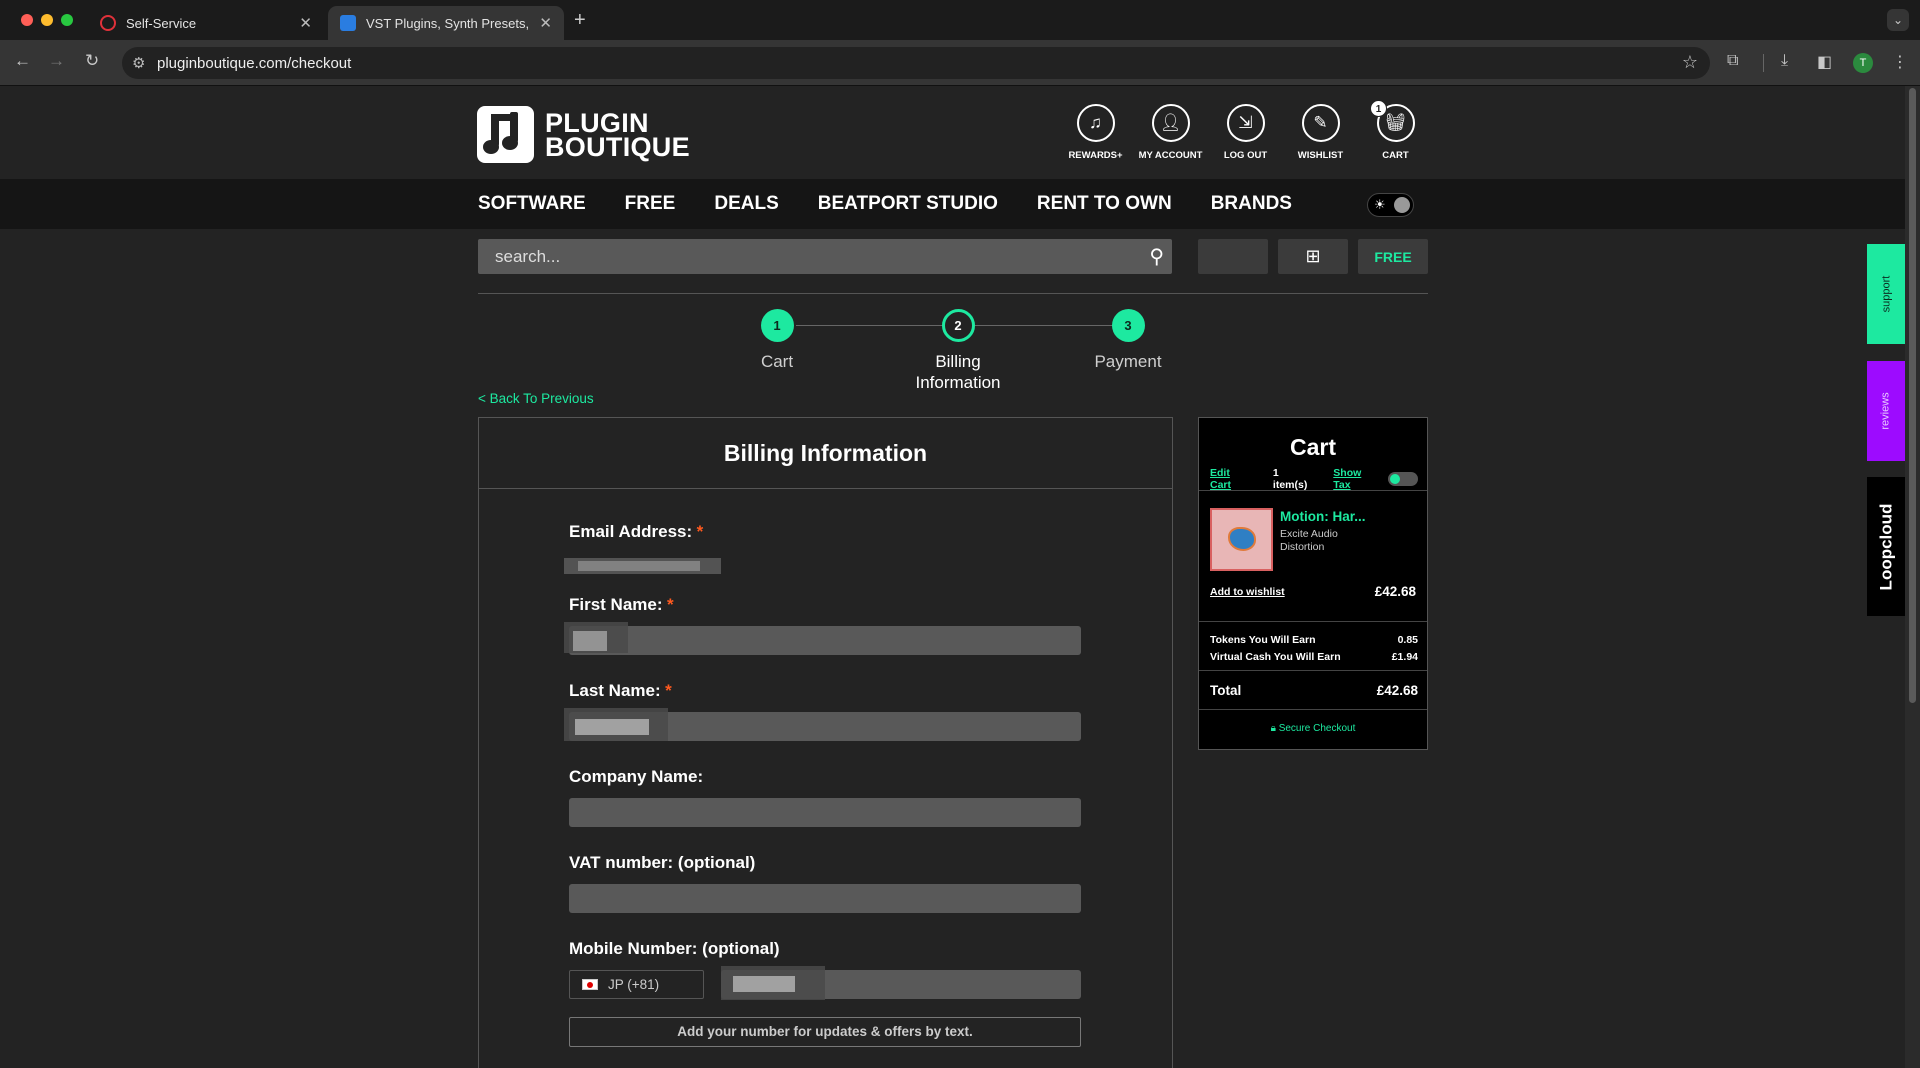 The image size is (1920, 1068). Describe the element at coordinates (1863, 63) in the screenshot. I see `profile-avatar: T` at that location.